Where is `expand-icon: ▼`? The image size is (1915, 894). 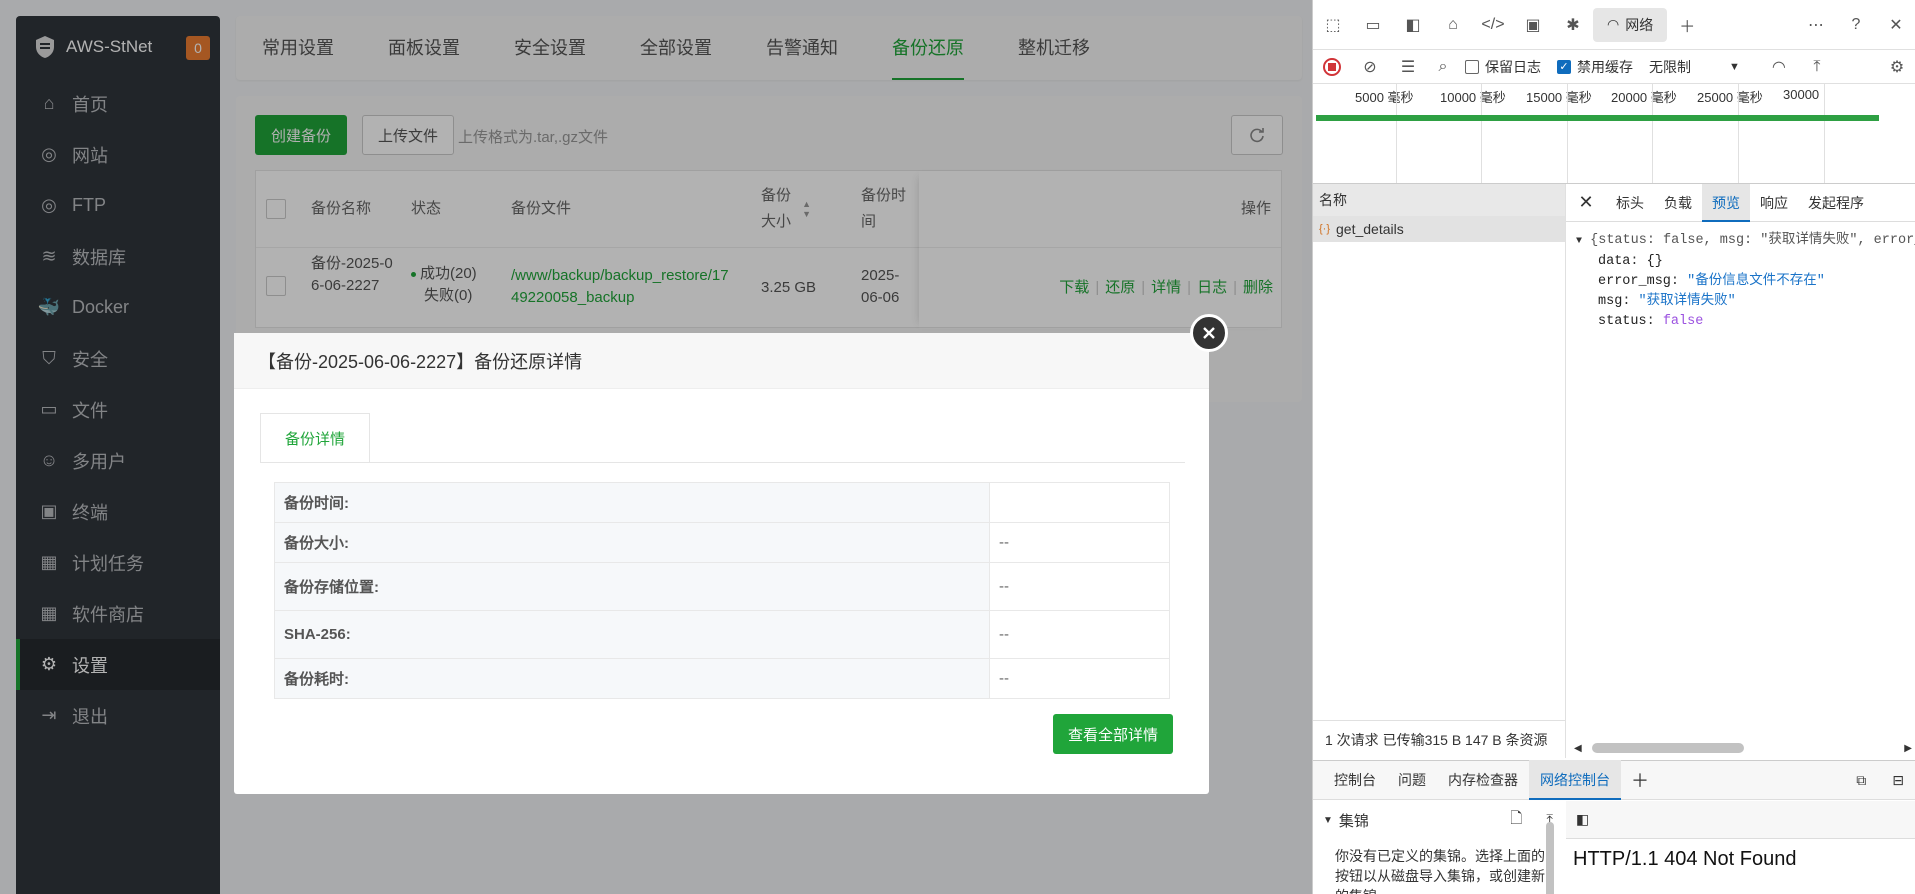 expand-icon: ▼ is located at coordinates (1579, 241).